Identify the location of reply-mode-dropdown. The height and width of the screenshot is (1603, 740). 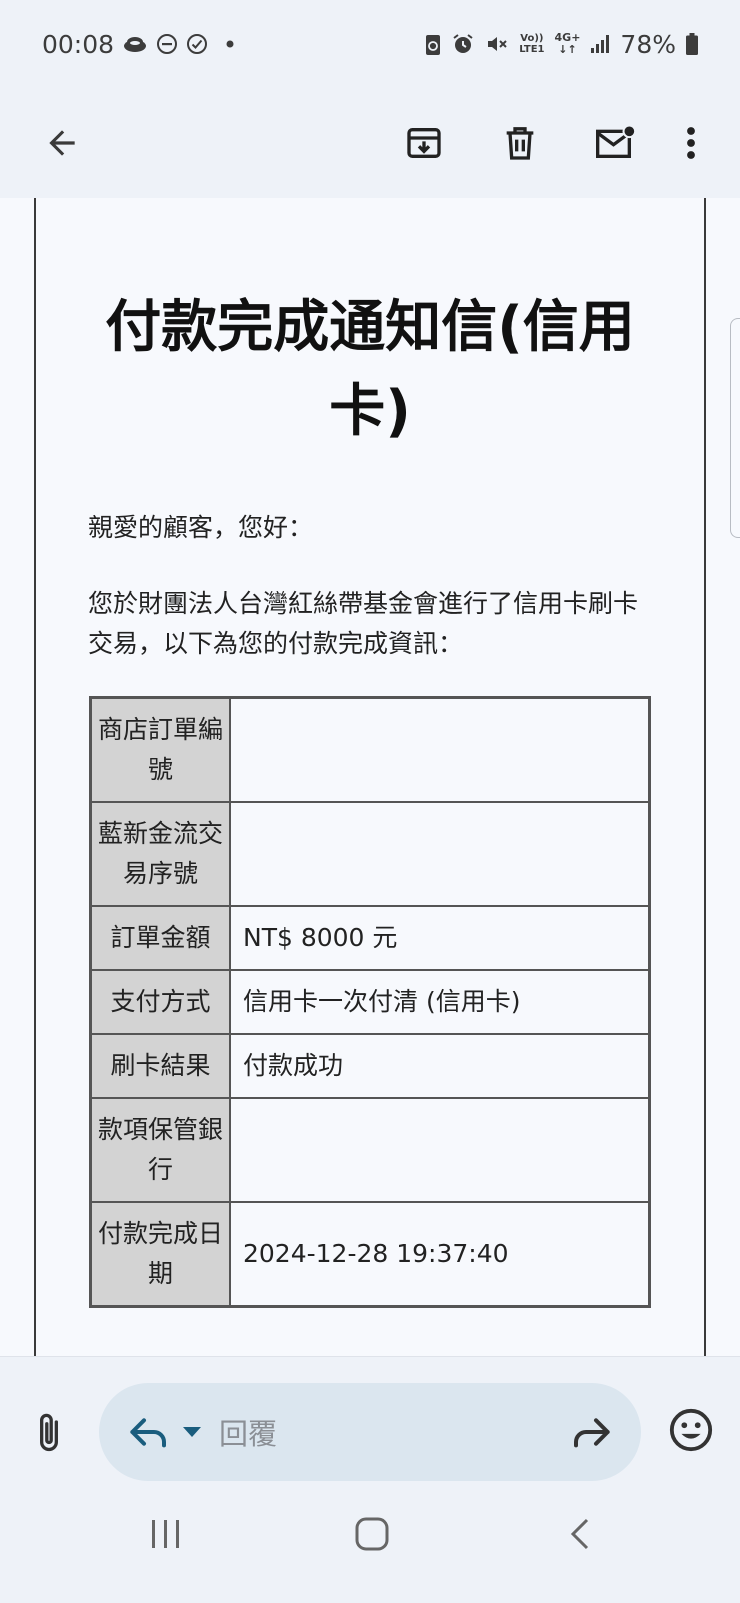
(192, 1432).